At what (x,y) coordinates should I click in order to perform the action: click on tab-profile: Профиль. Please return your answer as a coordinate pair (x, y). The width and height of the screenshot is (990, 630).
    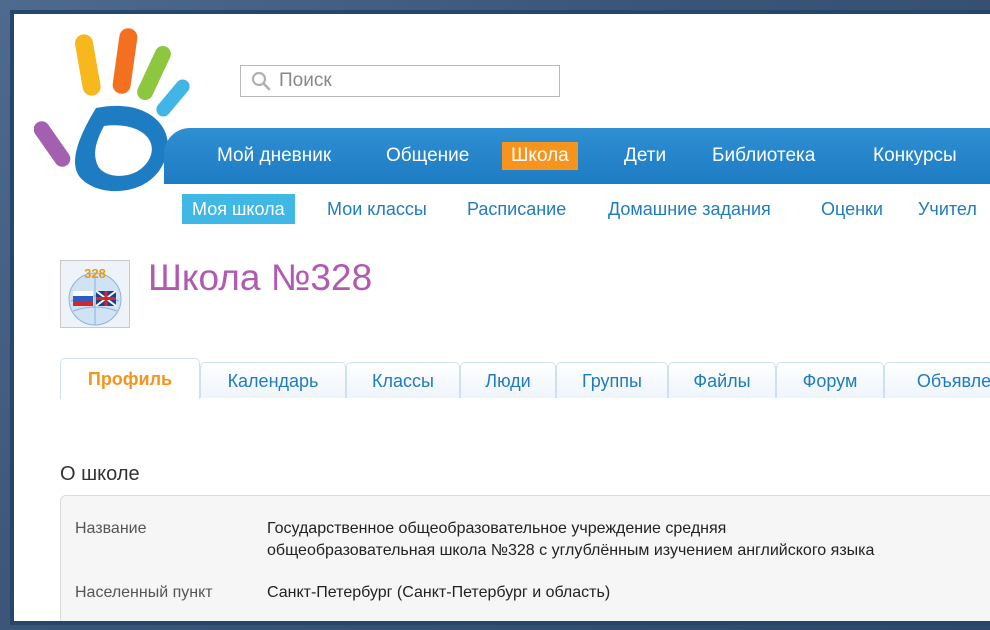
    Looking at the image, I should click on (130, 378).